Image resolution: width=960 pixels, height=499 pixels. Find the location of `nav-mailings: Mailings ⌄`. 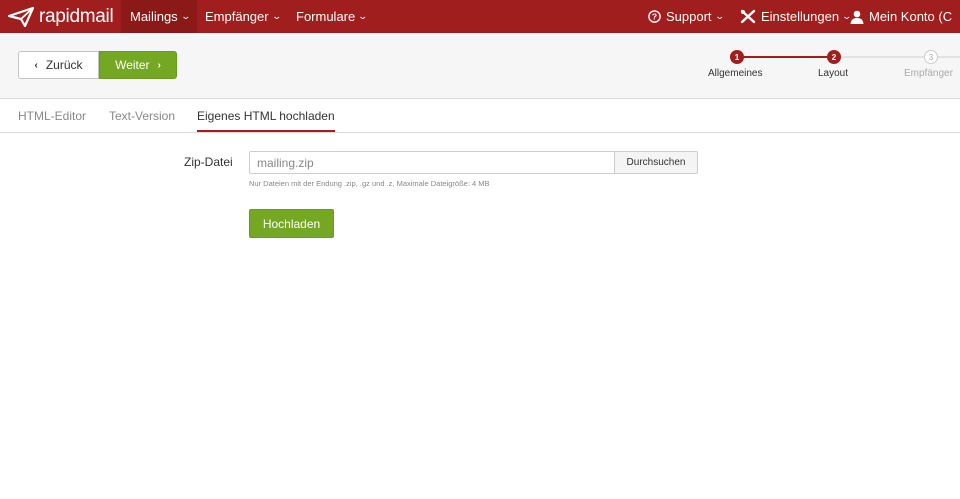

nav-mailings: Mailings ⌄ is located at coordinates (159, 16).